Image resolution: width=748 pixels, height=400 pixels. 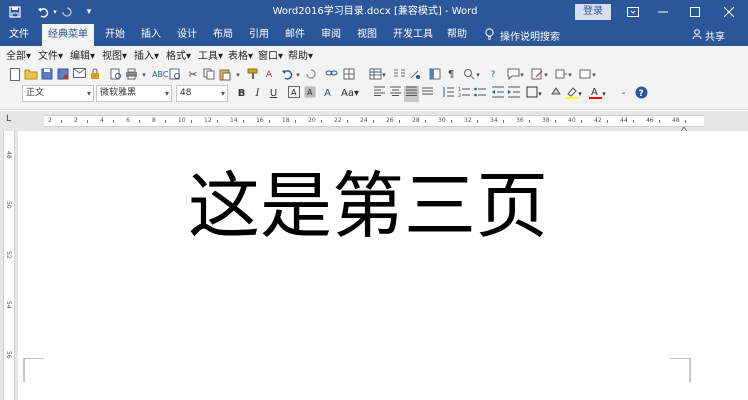 I want to click on style-select: 正文 ▾, so click(x=58, y=93).